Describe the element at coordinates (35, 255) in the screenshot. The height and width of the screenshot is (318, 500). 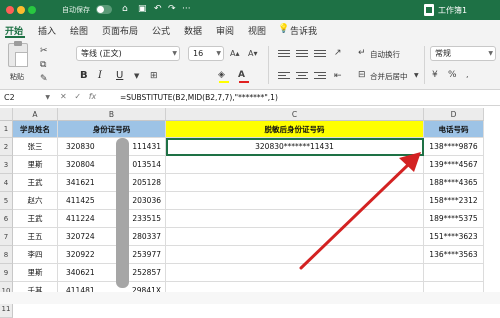
I see `name-cell: 李四` at that location.